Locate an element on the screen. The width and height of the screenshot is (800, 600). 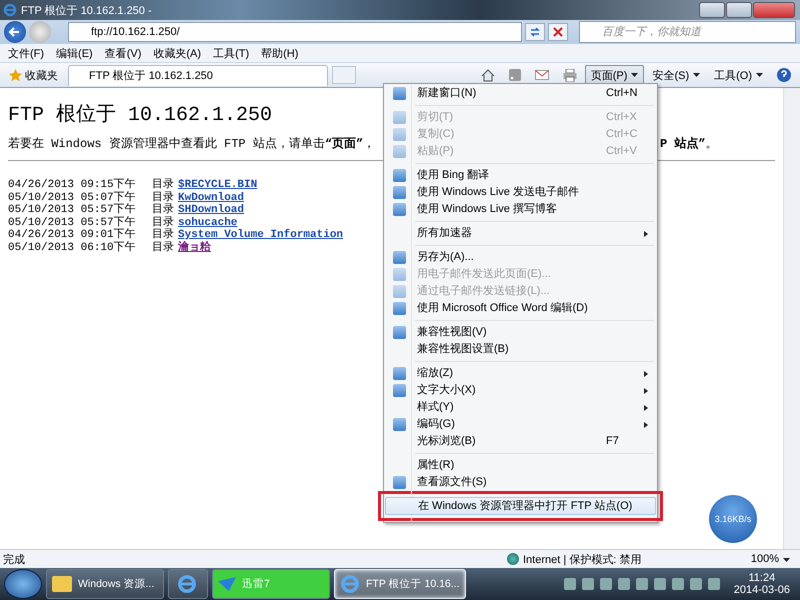
command-button: 页面(P) is located at coordinates (614, 75).